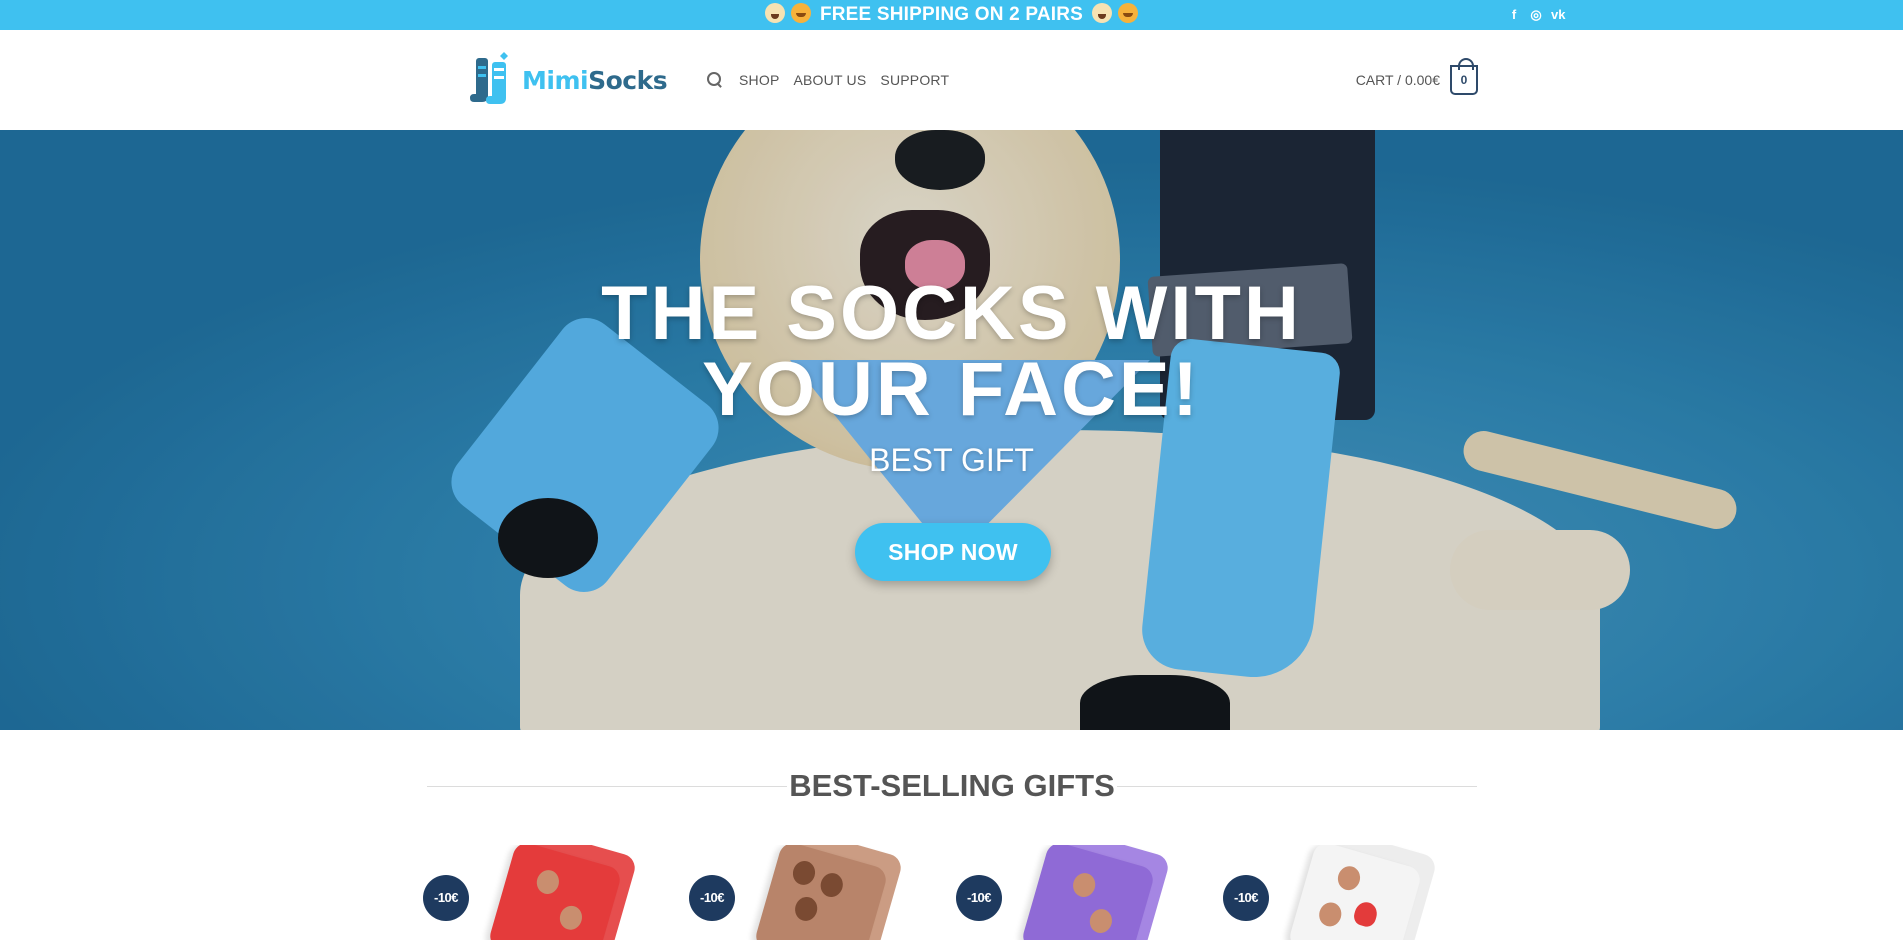  Describe the element at coordinates (1397, 80) in the screenshot. I see `cart-total: CART / 0.00€` at that location.